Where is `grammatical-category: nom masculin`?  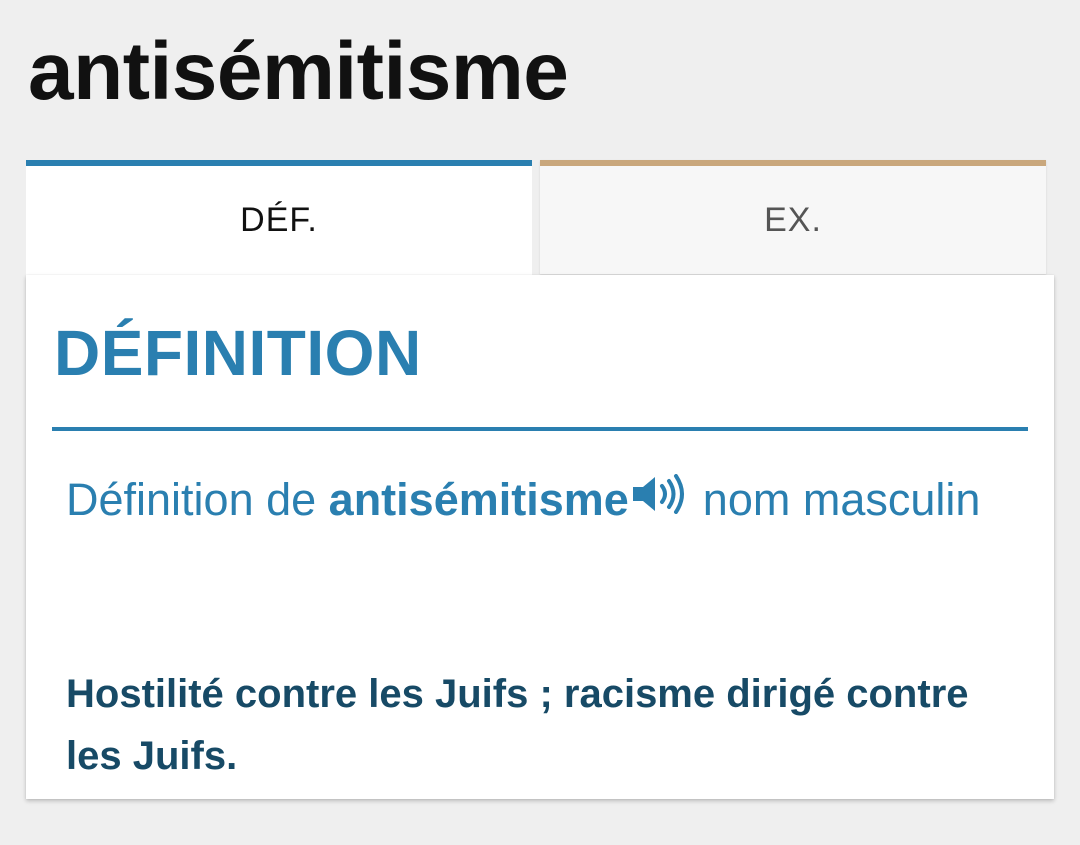
grammatical-category: nom masculin is located at coordinates (841, 499).